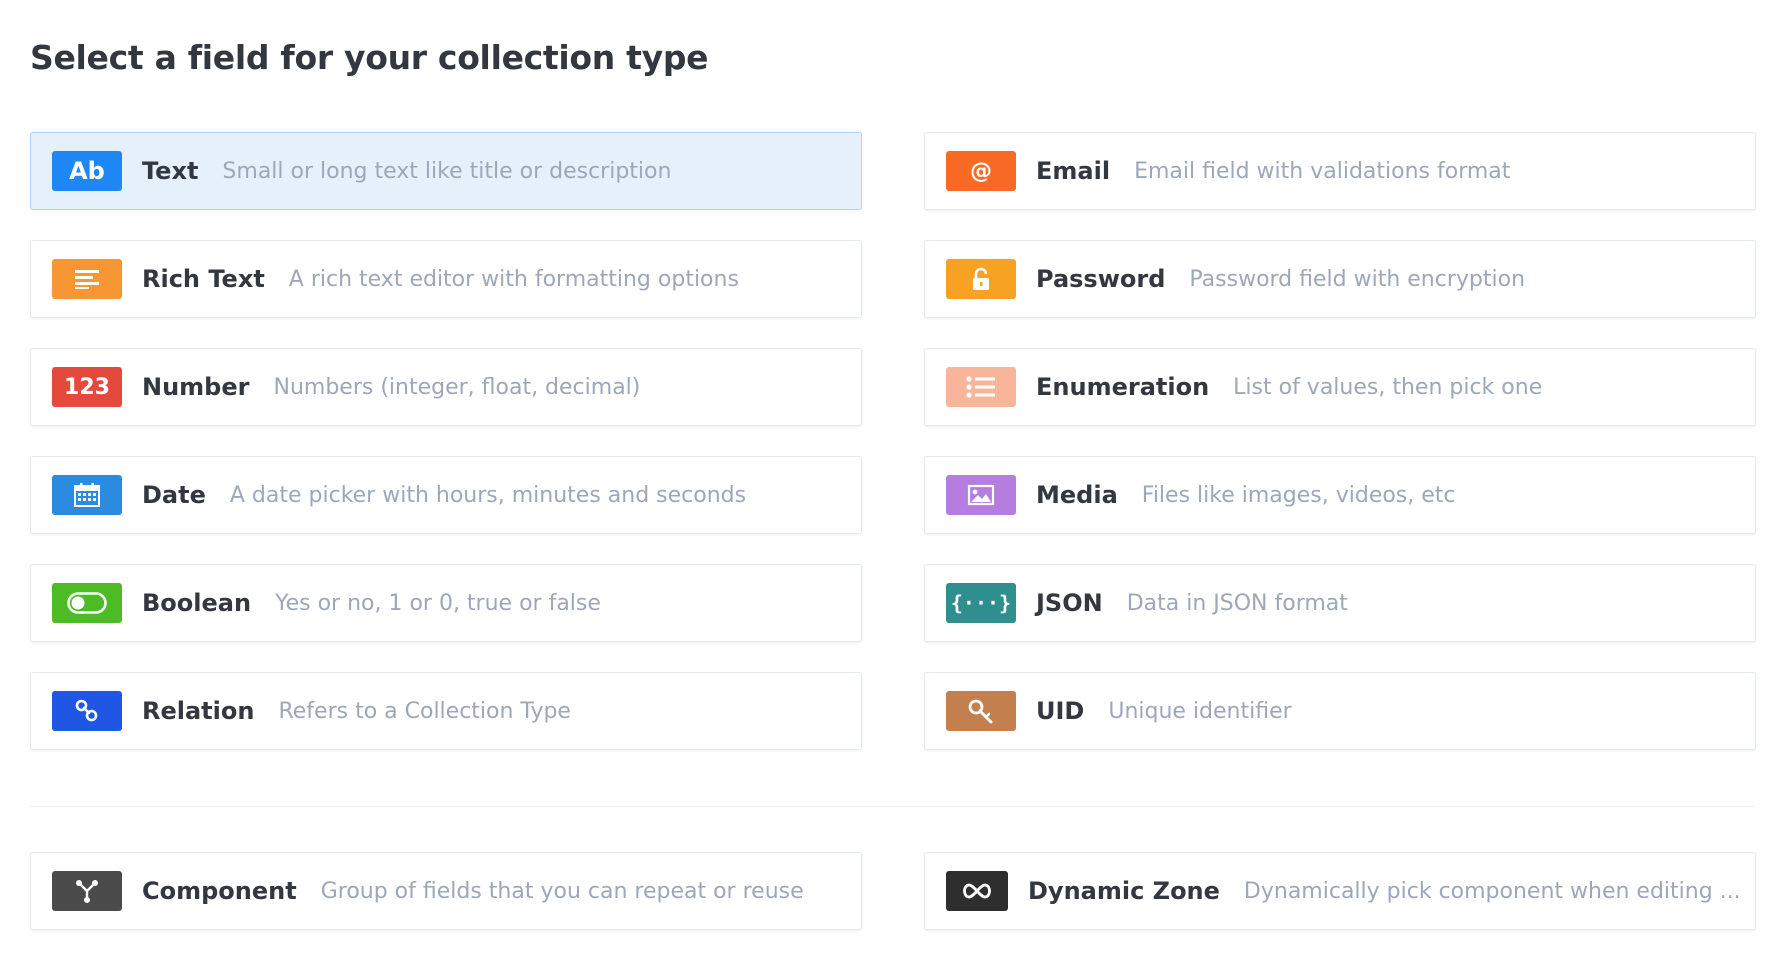 Image resolution: width=1786 pixels, height=972 pixels. I want to click on field-card-json: {···} JSON Data in JSON format, so click(1340, 603).